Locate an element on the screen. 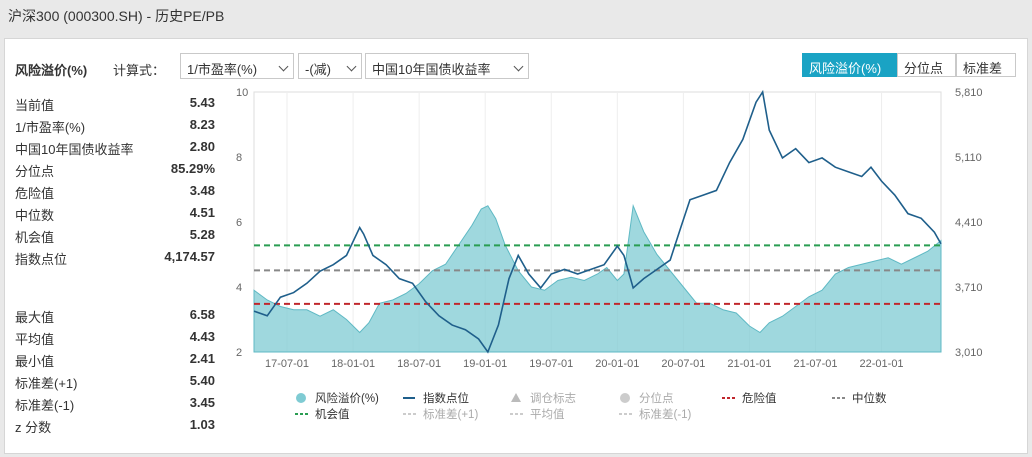 The image size is (1032, 457). x-tick-label: 17-07-01 is located at coordinates (287, 364).